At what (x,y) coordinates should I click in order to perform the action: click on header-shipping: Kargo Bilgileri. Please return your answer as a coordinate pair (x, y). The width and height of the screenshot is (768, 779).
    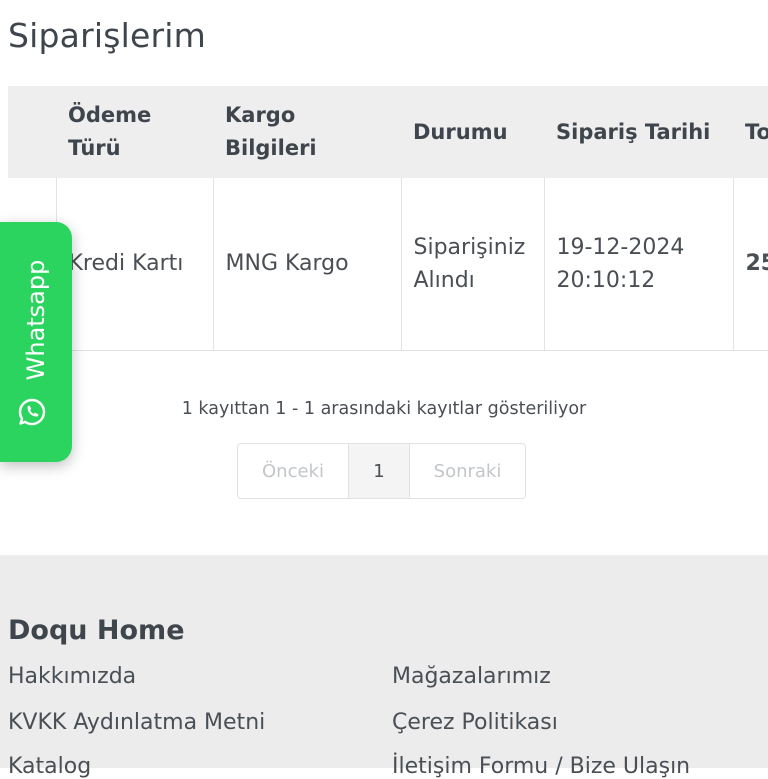
    Looking at the image, I should click on (307, 132).